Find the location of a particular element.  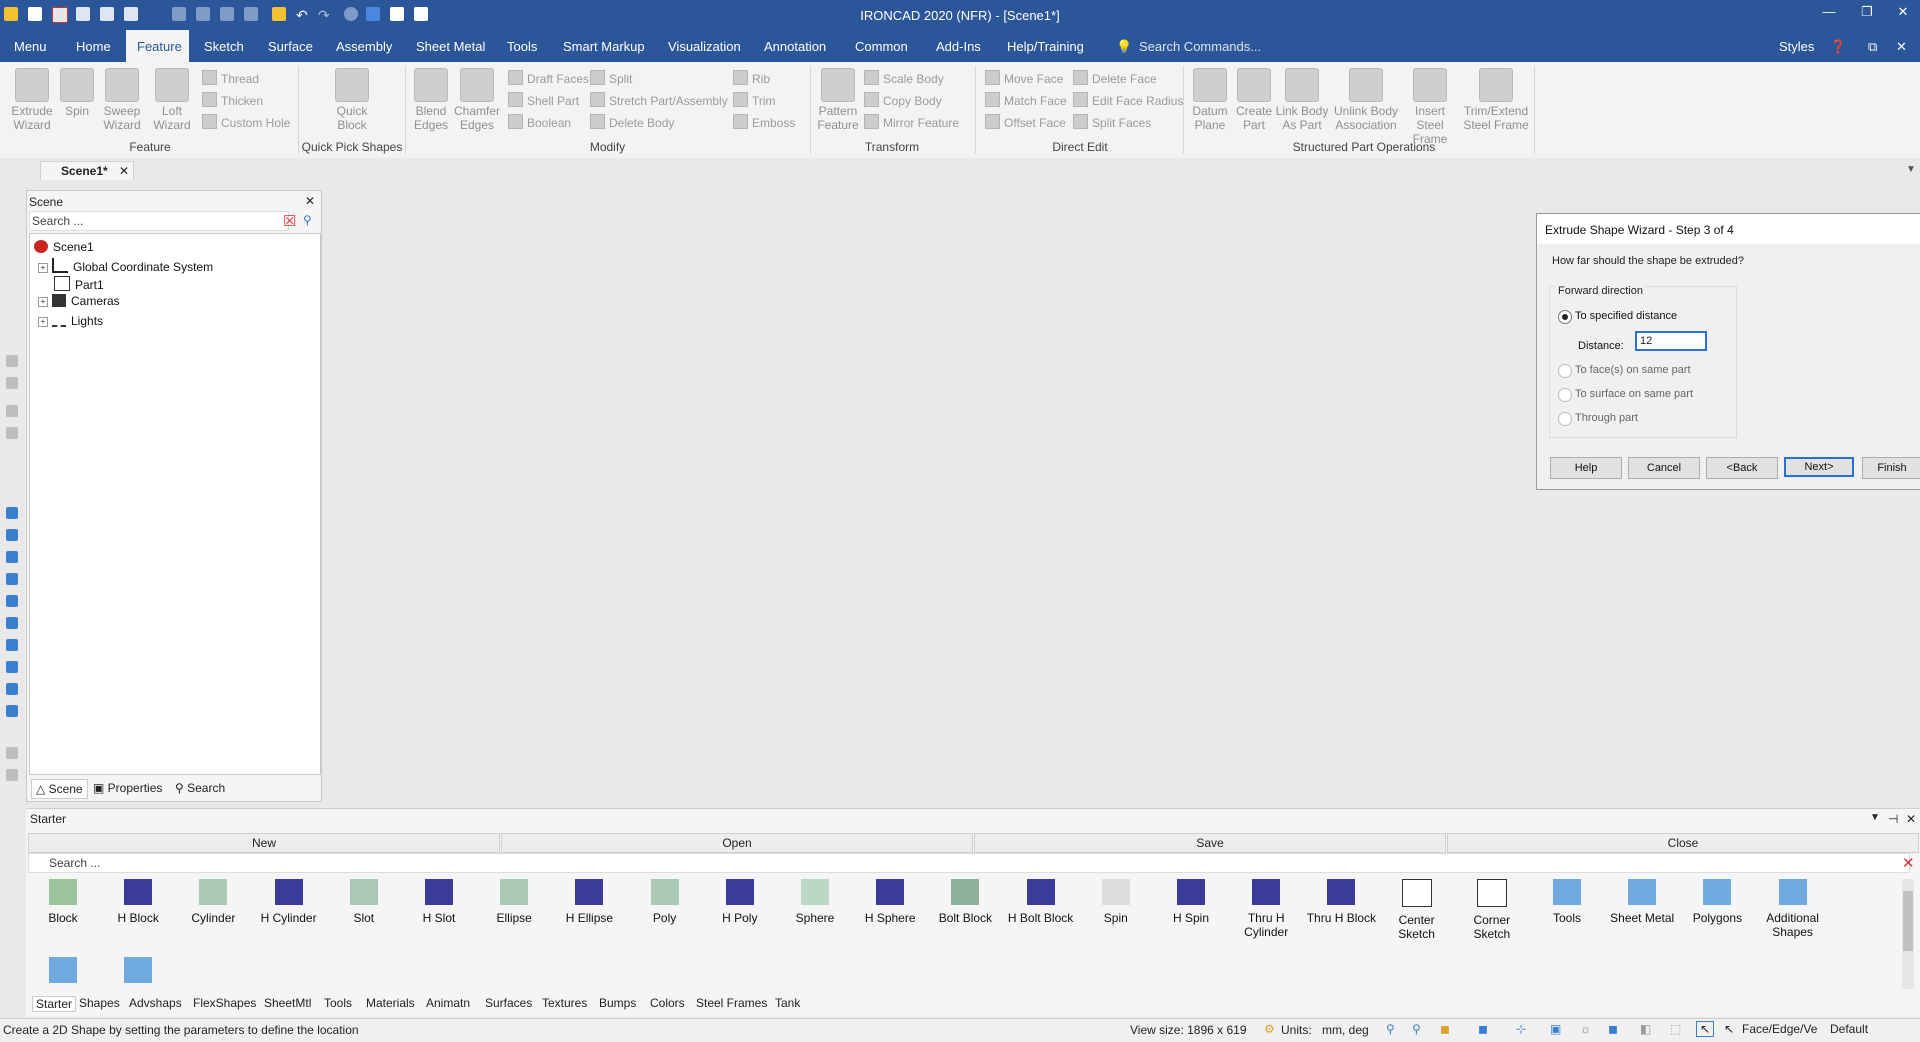

axis-icon: ⊹ is located at coordinates (1521, 1029).